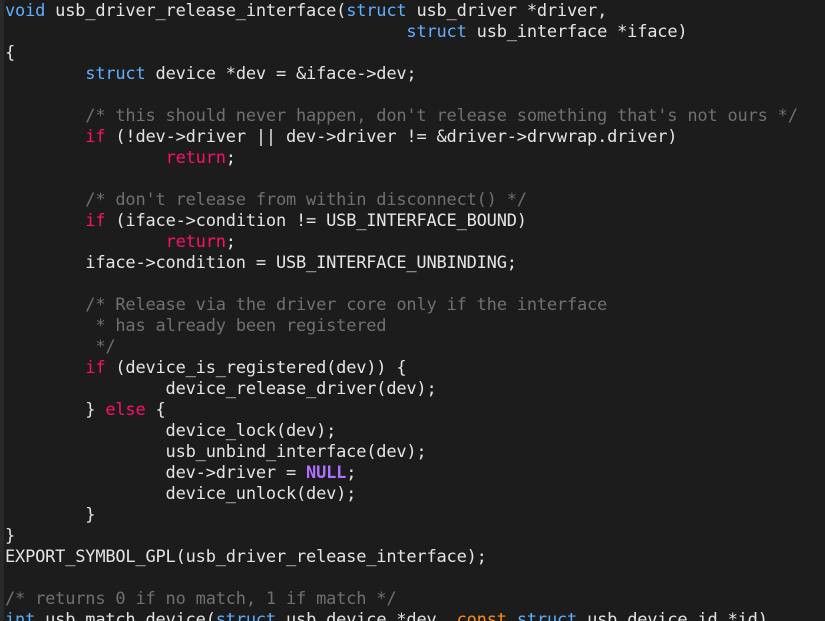 This screenshot has height=621, width=825. What do you see at coordinates (401, 473) in the screenshot?
I see `code-line: dev->driver = NULL;` at bounding box center [401, 473].